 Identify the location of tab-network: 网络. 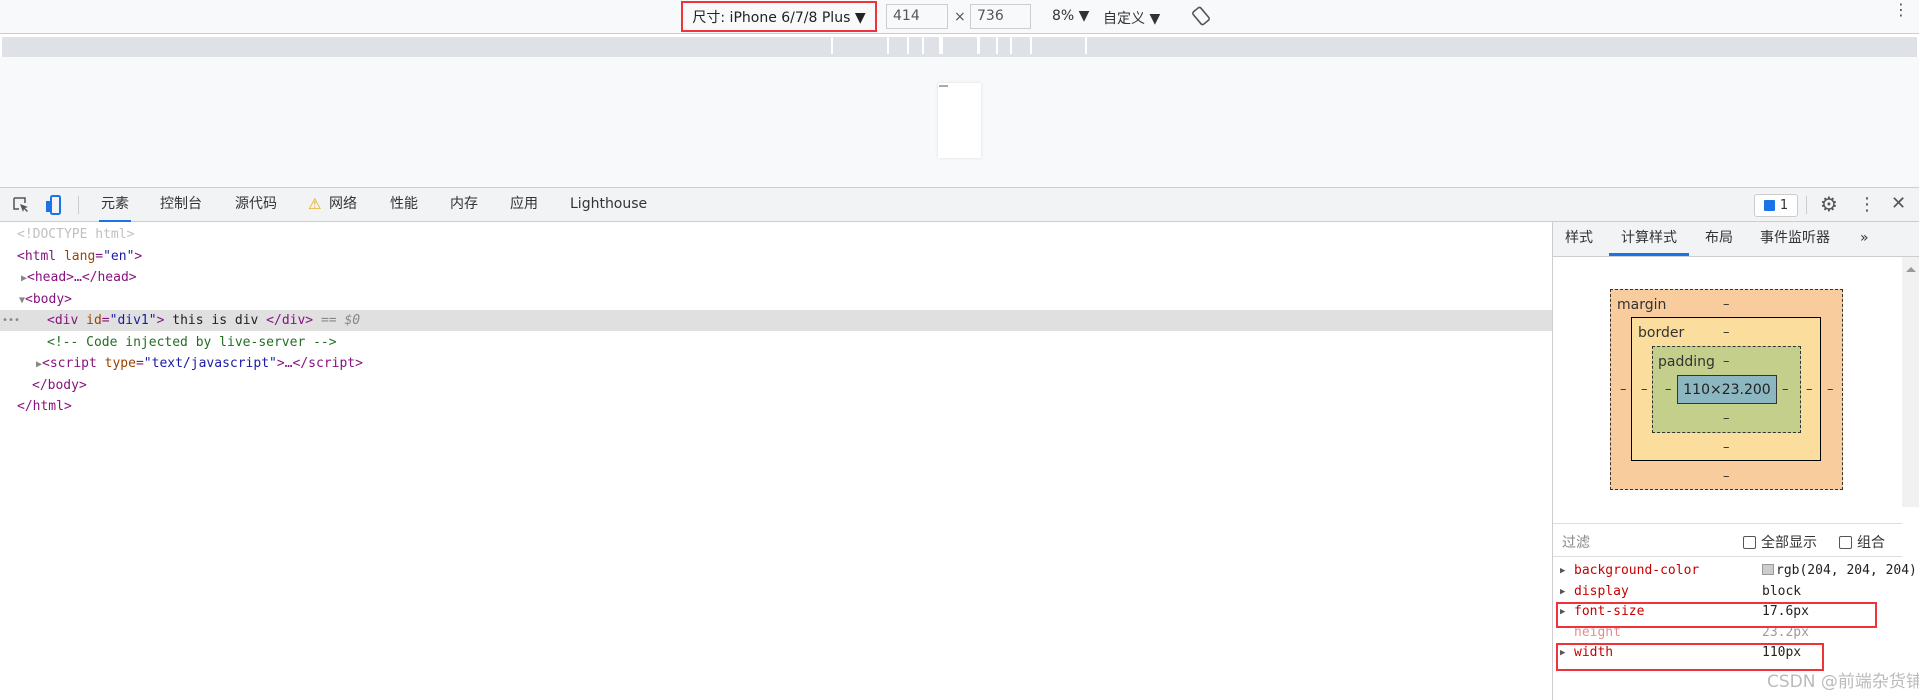
(343, 205).